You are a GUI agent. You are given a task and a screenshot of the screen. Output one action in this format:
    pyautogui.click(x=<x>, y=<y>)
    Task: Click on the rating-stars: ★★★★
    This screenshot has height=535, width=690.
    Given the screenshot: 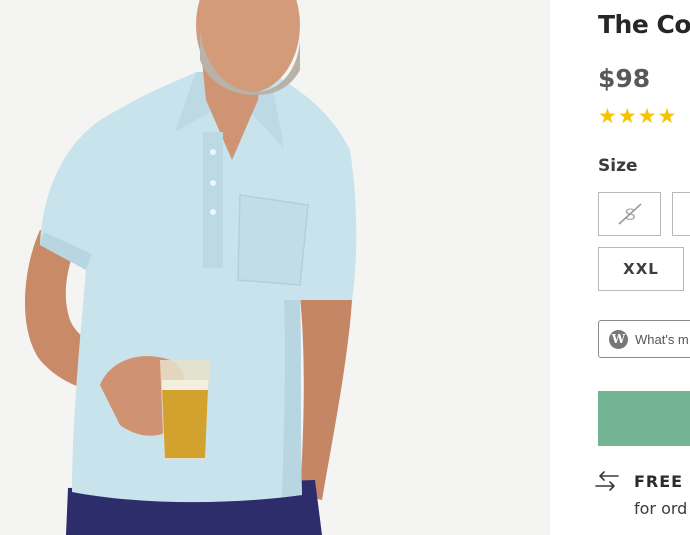 What is the action you would take?
    pyautogui.click(x=637, y=116)
    